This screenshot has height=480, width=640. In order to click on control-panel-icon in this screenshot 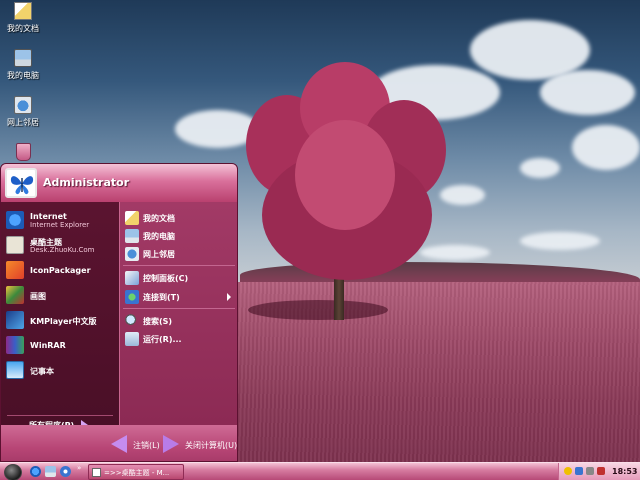, I will do `click(132, 278)`.